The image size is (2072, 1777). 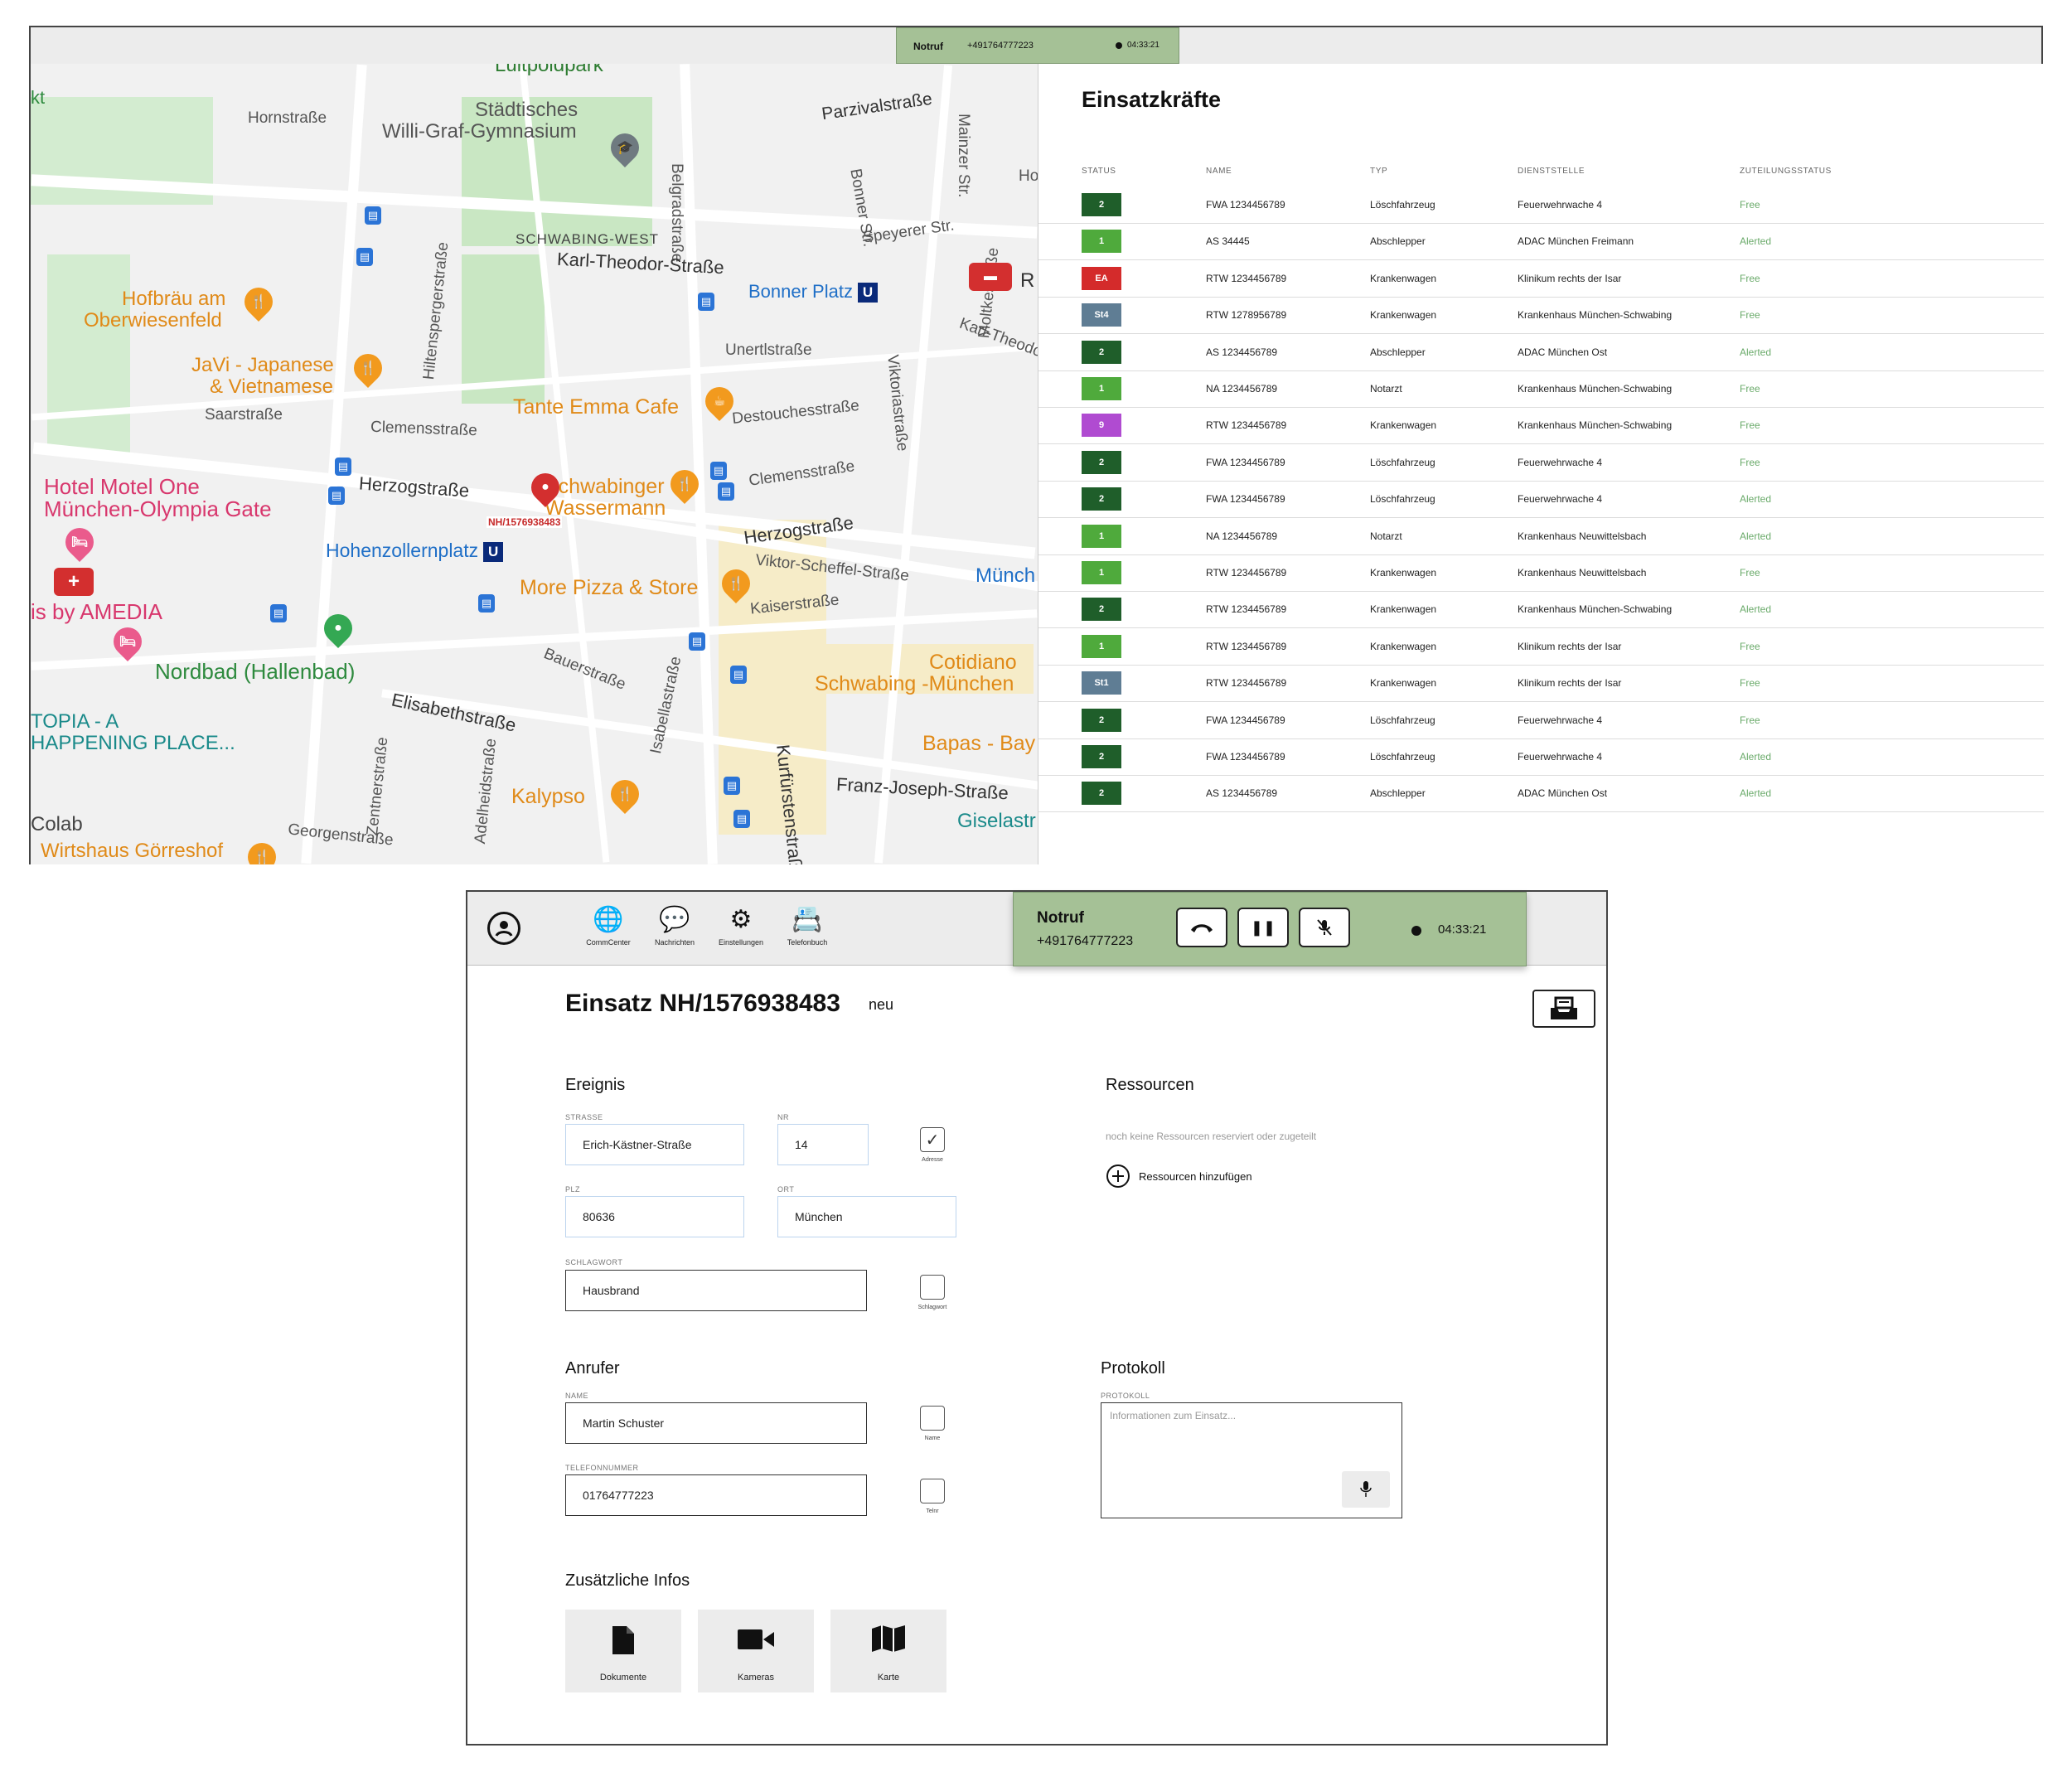 I want to click on column-header-name: NAME, so click(x=1219, y=171).